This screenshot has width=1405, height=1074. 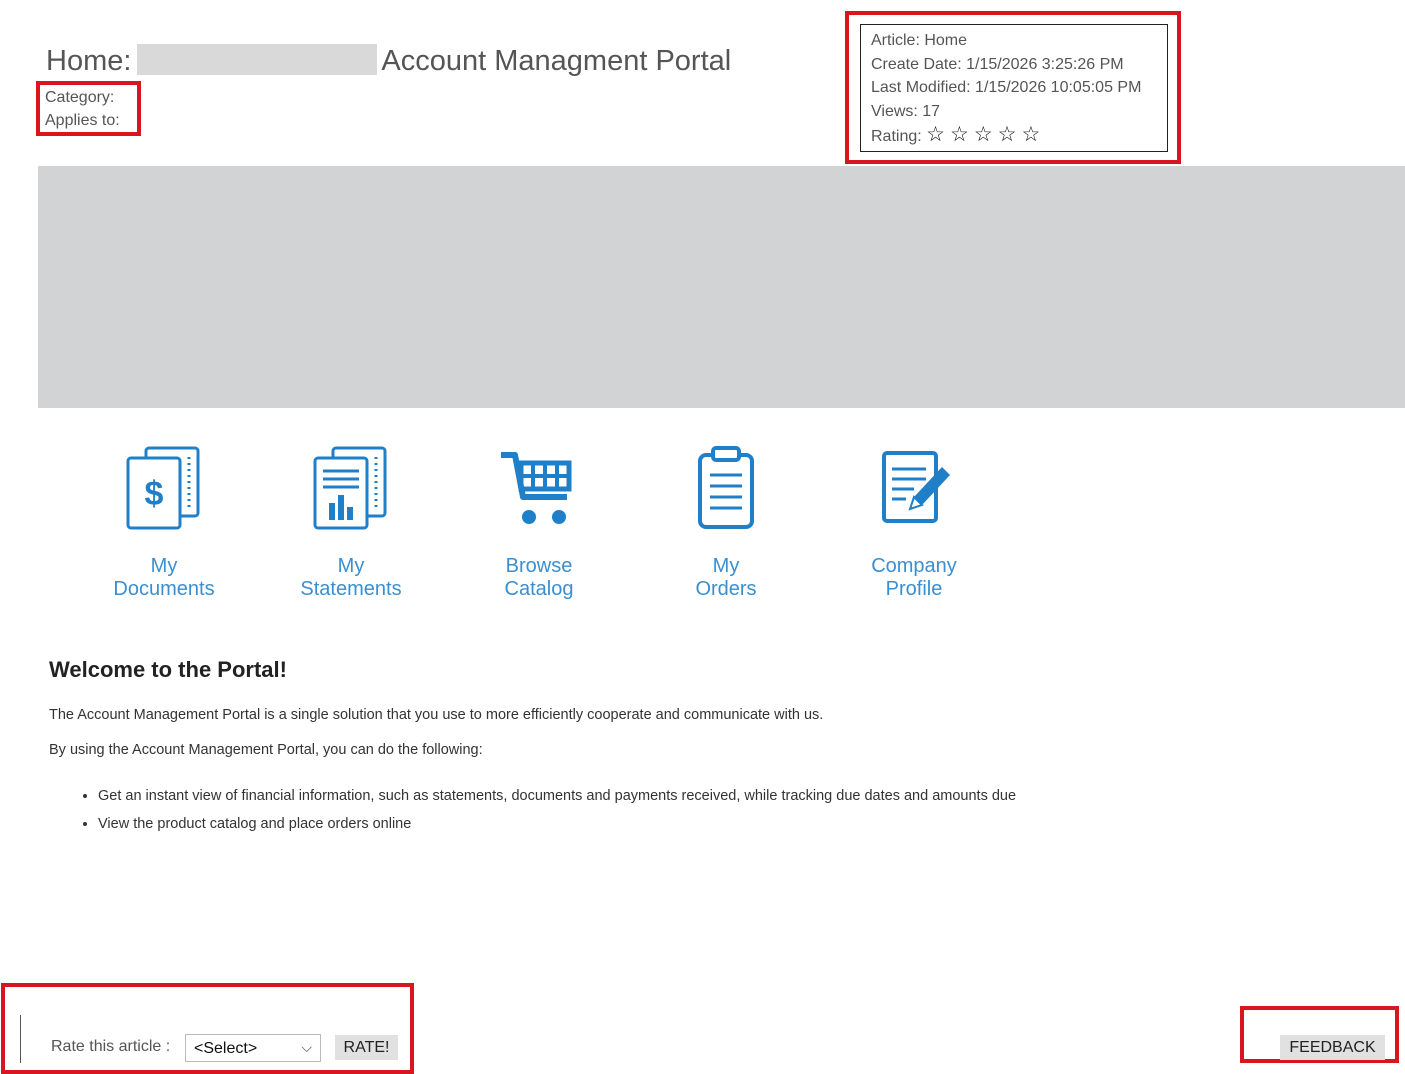 I want to click on article-name: Article: Home, so click(x=919, y=40).